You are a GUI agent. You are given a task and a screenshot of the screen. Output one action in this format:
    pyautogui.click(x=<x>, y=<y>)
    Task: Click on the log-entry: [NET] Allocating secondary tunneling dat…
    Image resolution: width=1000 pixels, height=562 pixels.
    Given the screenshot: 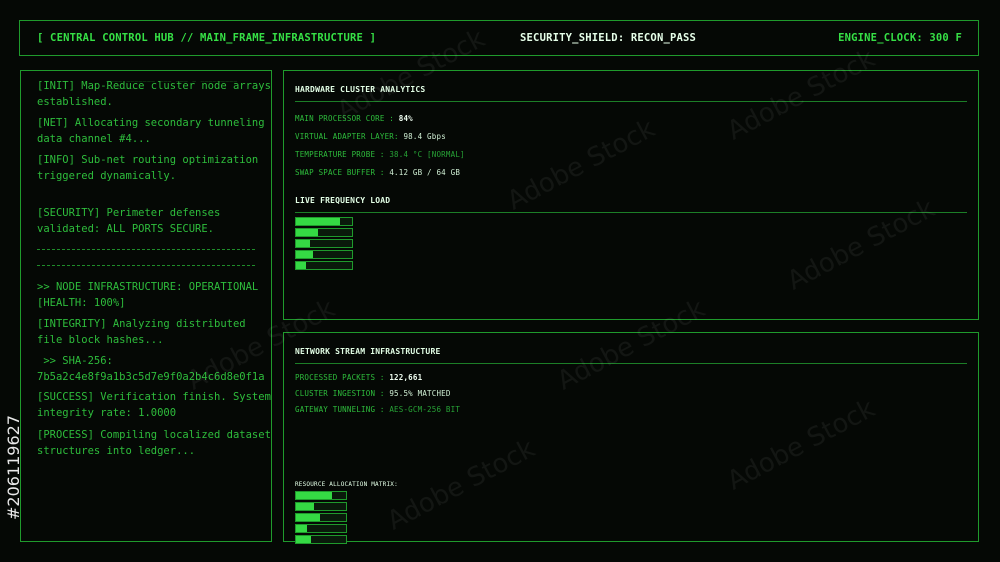 What is the action you would take?
    pyautogui.click(x=154, y=131)
    